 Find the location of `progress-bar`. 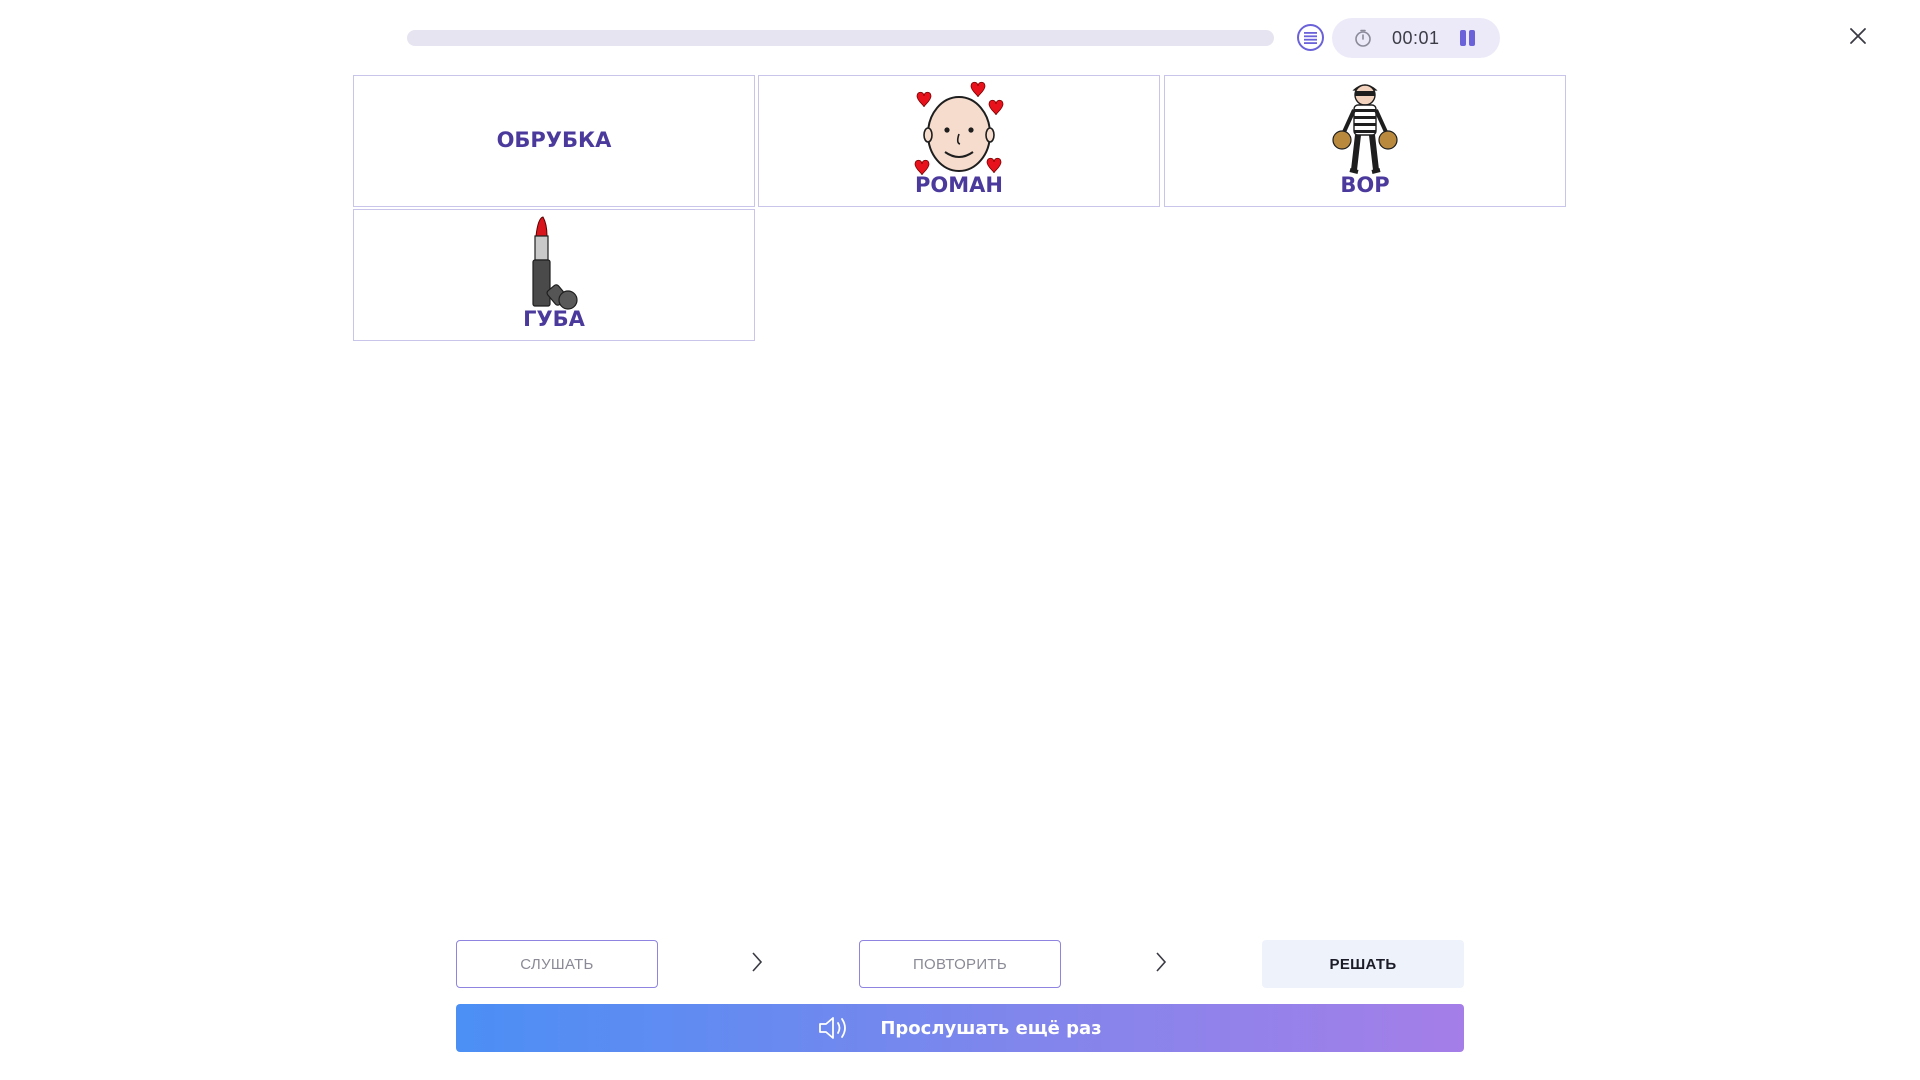

progress-bar is located at coordinates (840, 38).